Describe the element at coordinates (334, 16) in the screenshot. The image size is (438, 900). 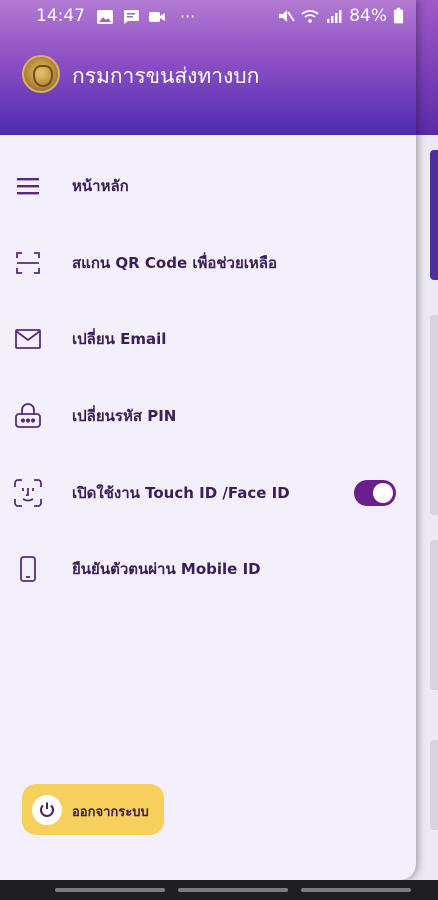
I see `signal-icon` at that location.